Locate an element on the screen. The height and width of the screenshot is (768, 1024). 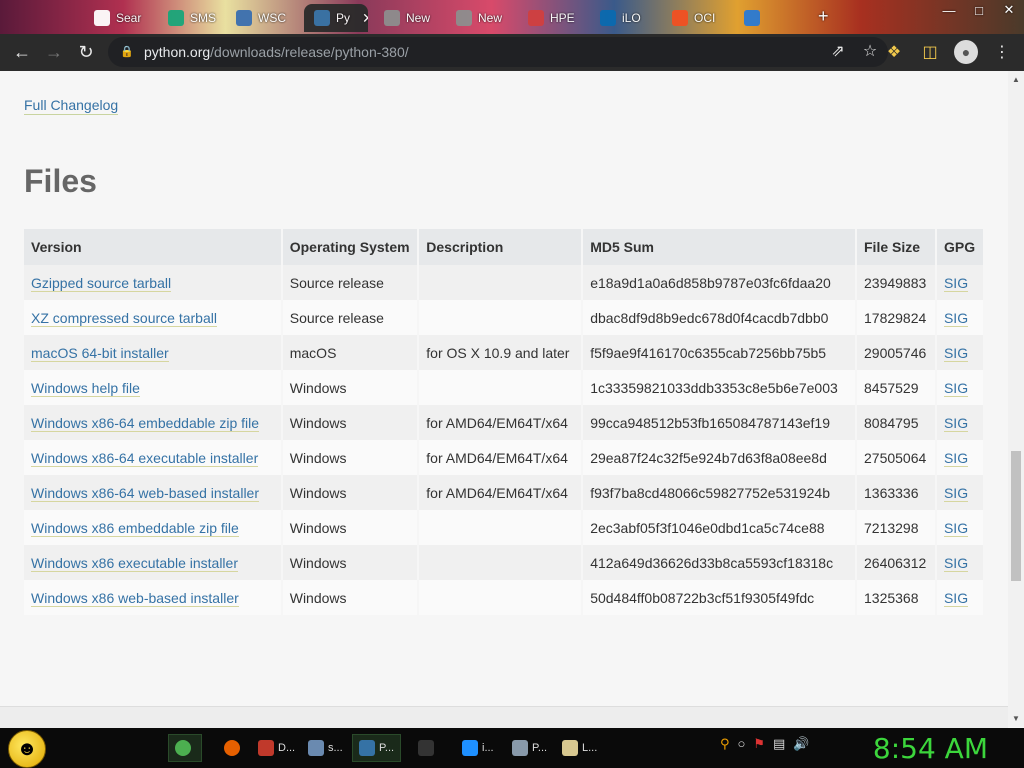
tray-app-icon: ○ is located at coordinates (742, 744).